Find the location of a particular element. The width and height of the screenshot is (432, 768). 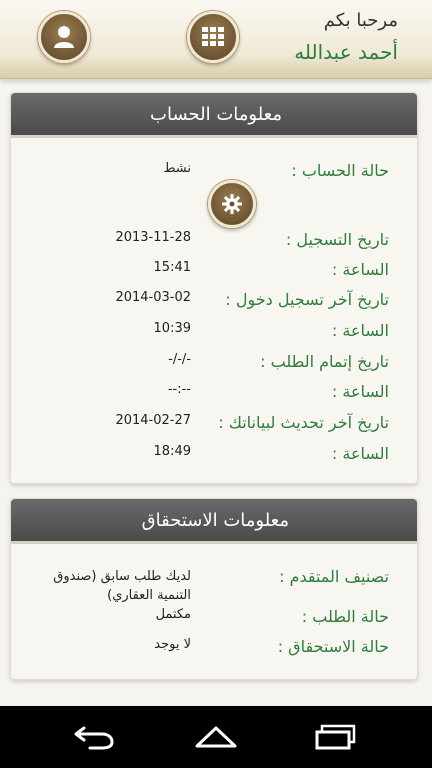

row-value: 2014-02-27 is located at coordinates (153, 420).